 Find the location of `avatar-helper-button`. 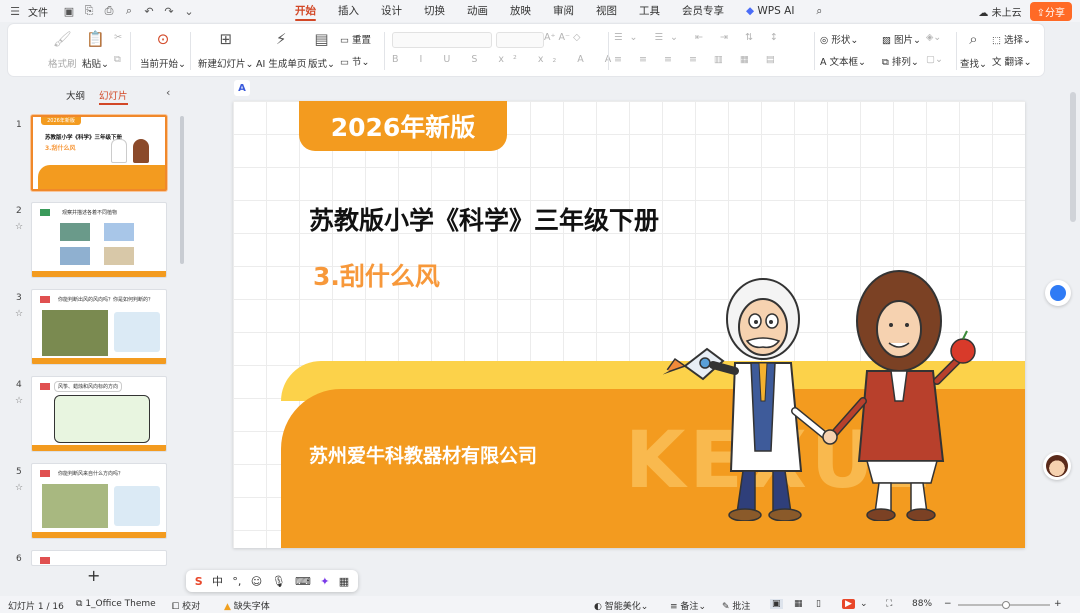

avatar-helper-button is located at coordinates (1057, 466).